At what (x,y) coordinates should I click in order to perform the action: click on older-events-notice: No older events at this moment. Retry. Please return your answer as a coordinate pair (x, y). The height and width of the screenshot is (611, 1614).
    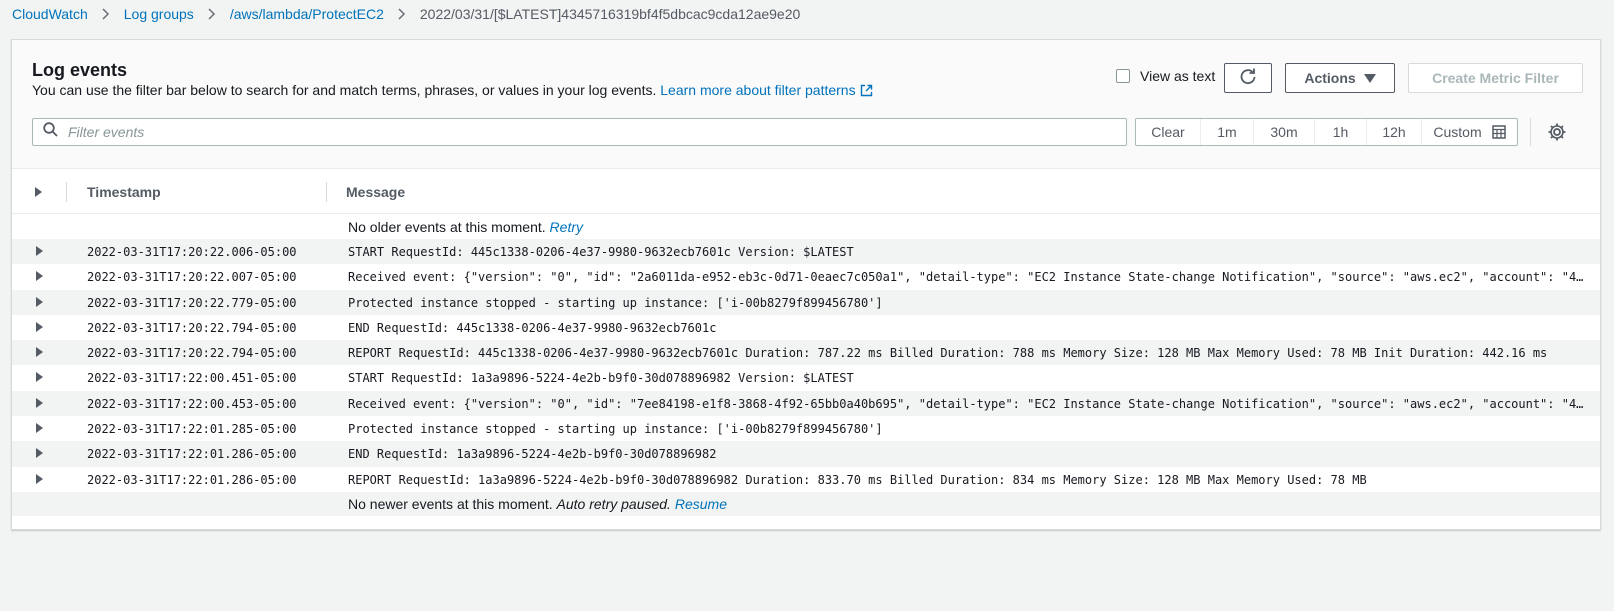
    Looking at the image, I should click on (806, 227).